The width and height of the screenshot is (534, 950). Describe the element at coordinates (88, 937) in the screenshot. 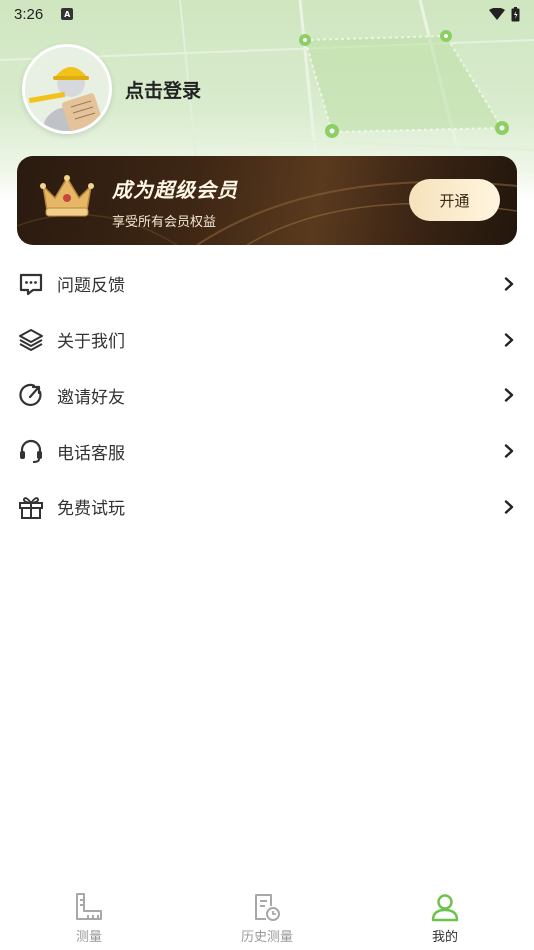

I see `tab-label: 测量` at that location.